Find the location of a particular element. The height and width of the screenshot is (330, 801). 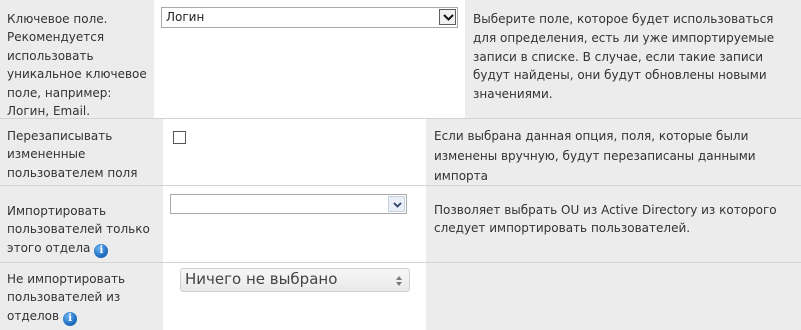

overwrite-checkbox is located at coordinates (179, 137).